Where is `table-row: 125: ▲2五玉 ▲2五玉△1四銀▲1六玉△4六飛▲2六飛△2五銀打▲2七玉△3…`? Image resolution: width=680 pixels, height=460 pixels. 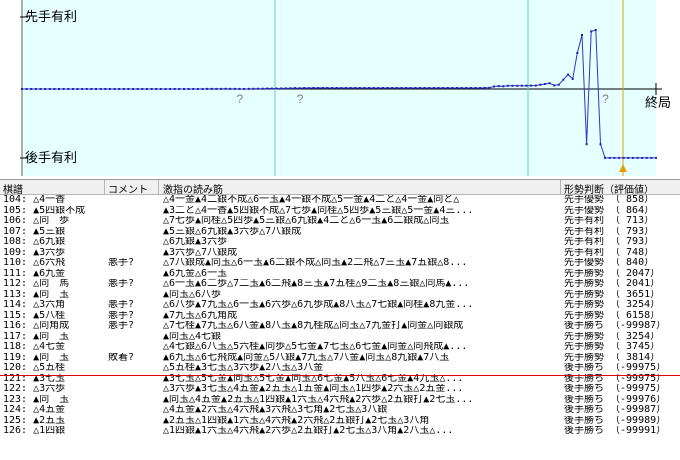 table-row: 125: ▲2五玉 ▲2五玉△1四銀▲1六玉△4六飛▲2六飛△2五銀打▲2七玉△3… is located at coordinates (340, 421).